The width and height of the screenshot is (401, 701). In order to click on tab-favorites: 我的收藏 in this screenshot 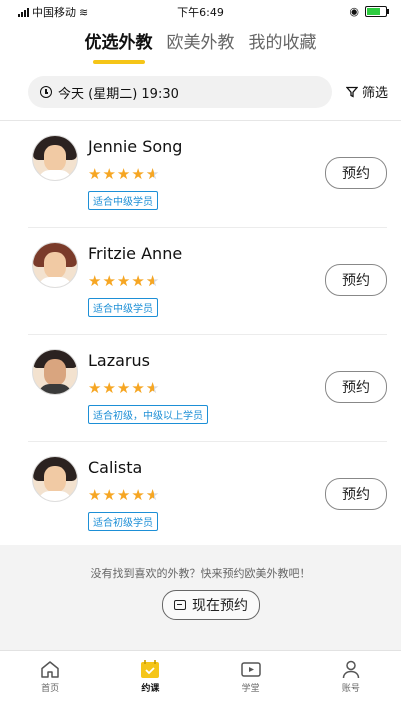, I will do `click(283, 46)`.